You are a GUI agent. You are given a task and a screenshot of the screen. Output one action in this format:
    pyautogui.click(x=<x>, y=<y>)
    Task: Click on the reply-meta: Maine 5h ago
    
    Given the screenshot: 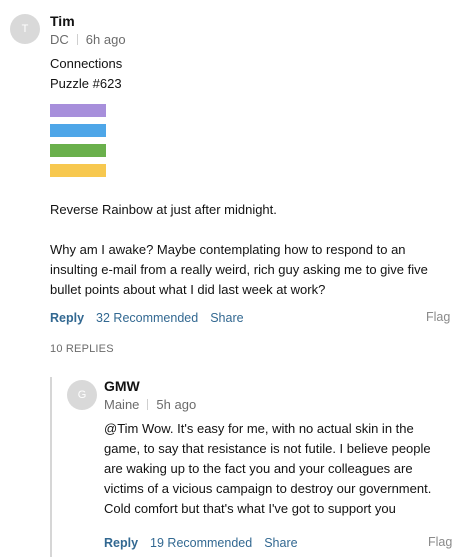 What is the action you would take?
    pyautogui.click(x=150, y=405)
    